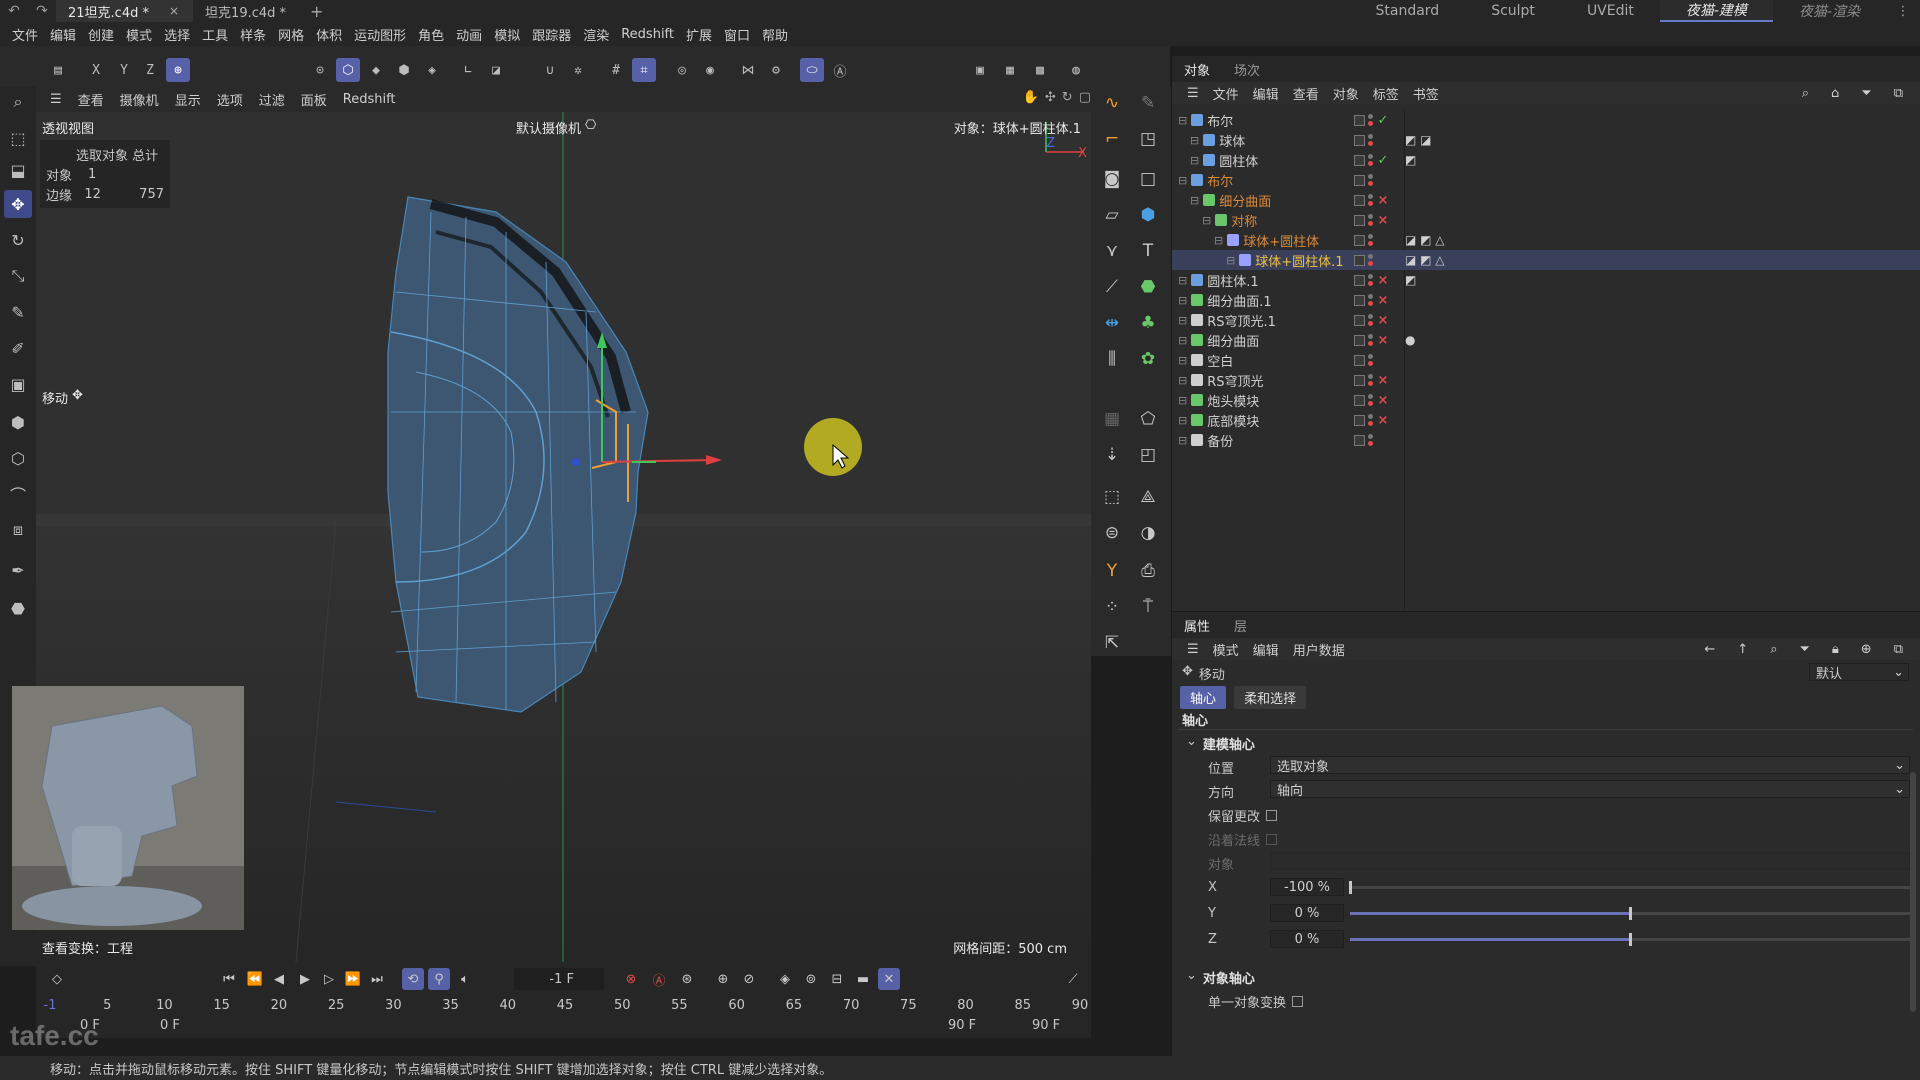 The height and width of the screenshot is (1080, 1920). What do you see at coordinates (1709, 649) in the screenshot?
I see `attr-back-icon: ←` at bounding box center [1709, 649].